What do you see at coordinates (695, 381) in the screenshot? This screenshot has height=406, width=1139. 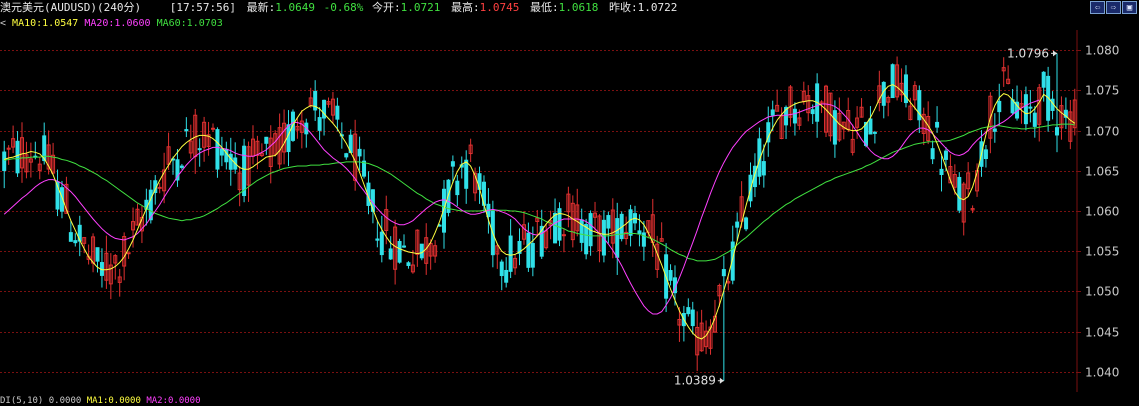 I see `annotation-label: 1.0389` at bounding box center [695, 381].